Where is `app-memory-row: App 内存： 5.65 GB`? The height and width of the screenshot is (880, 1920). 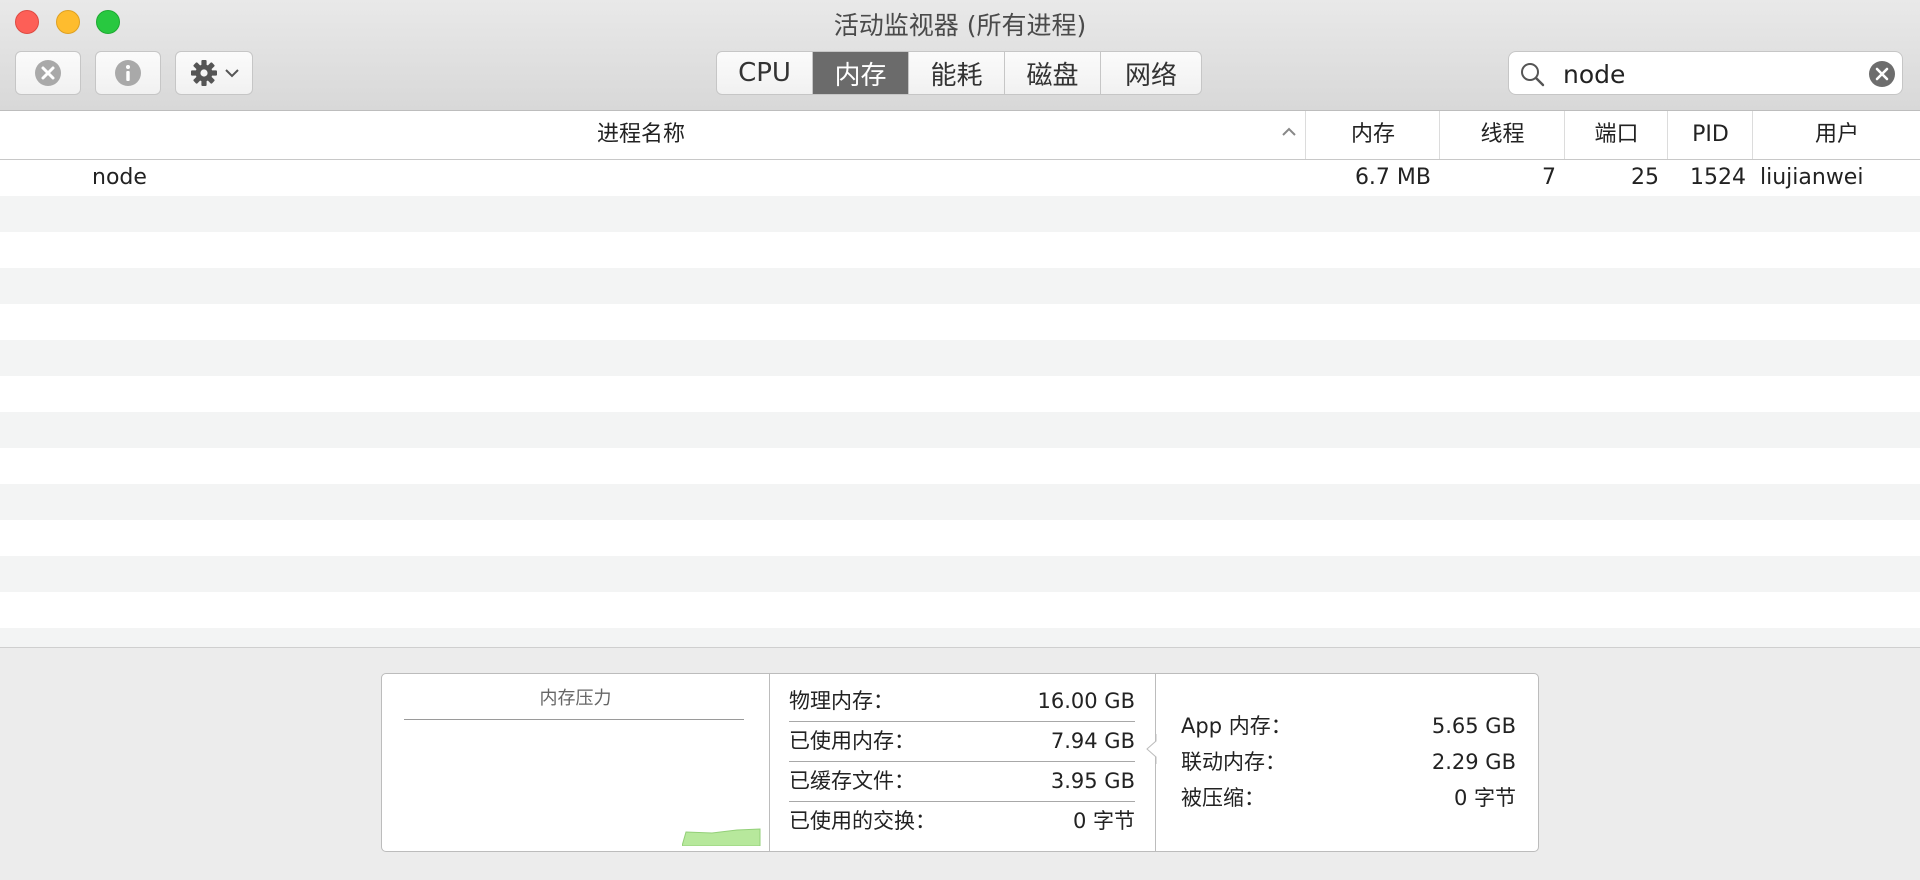 app-memory-row: App 内存： 5.65 GB is located at coordinates (1348, 726).